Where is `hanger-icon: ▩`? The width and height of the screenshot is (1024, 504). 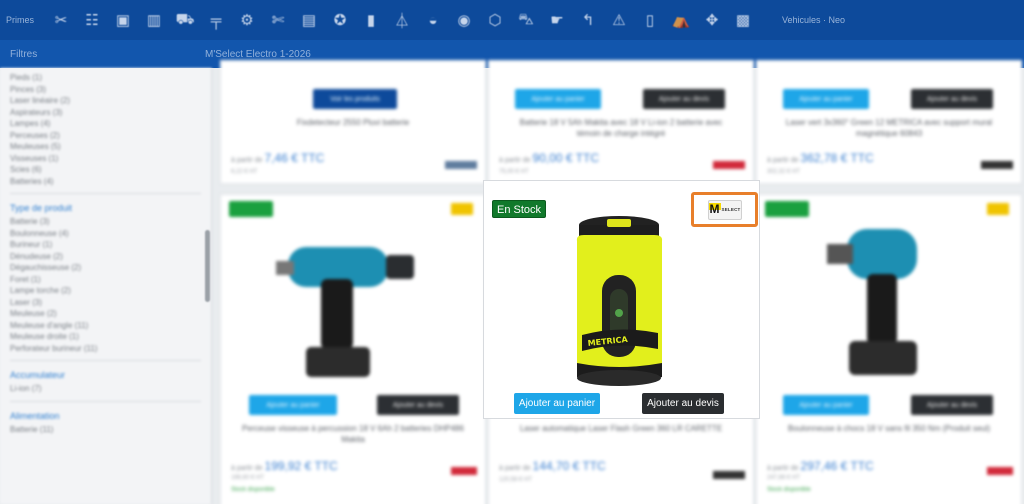 hanger-icon: ▩ is located at coordinates (743, 20).